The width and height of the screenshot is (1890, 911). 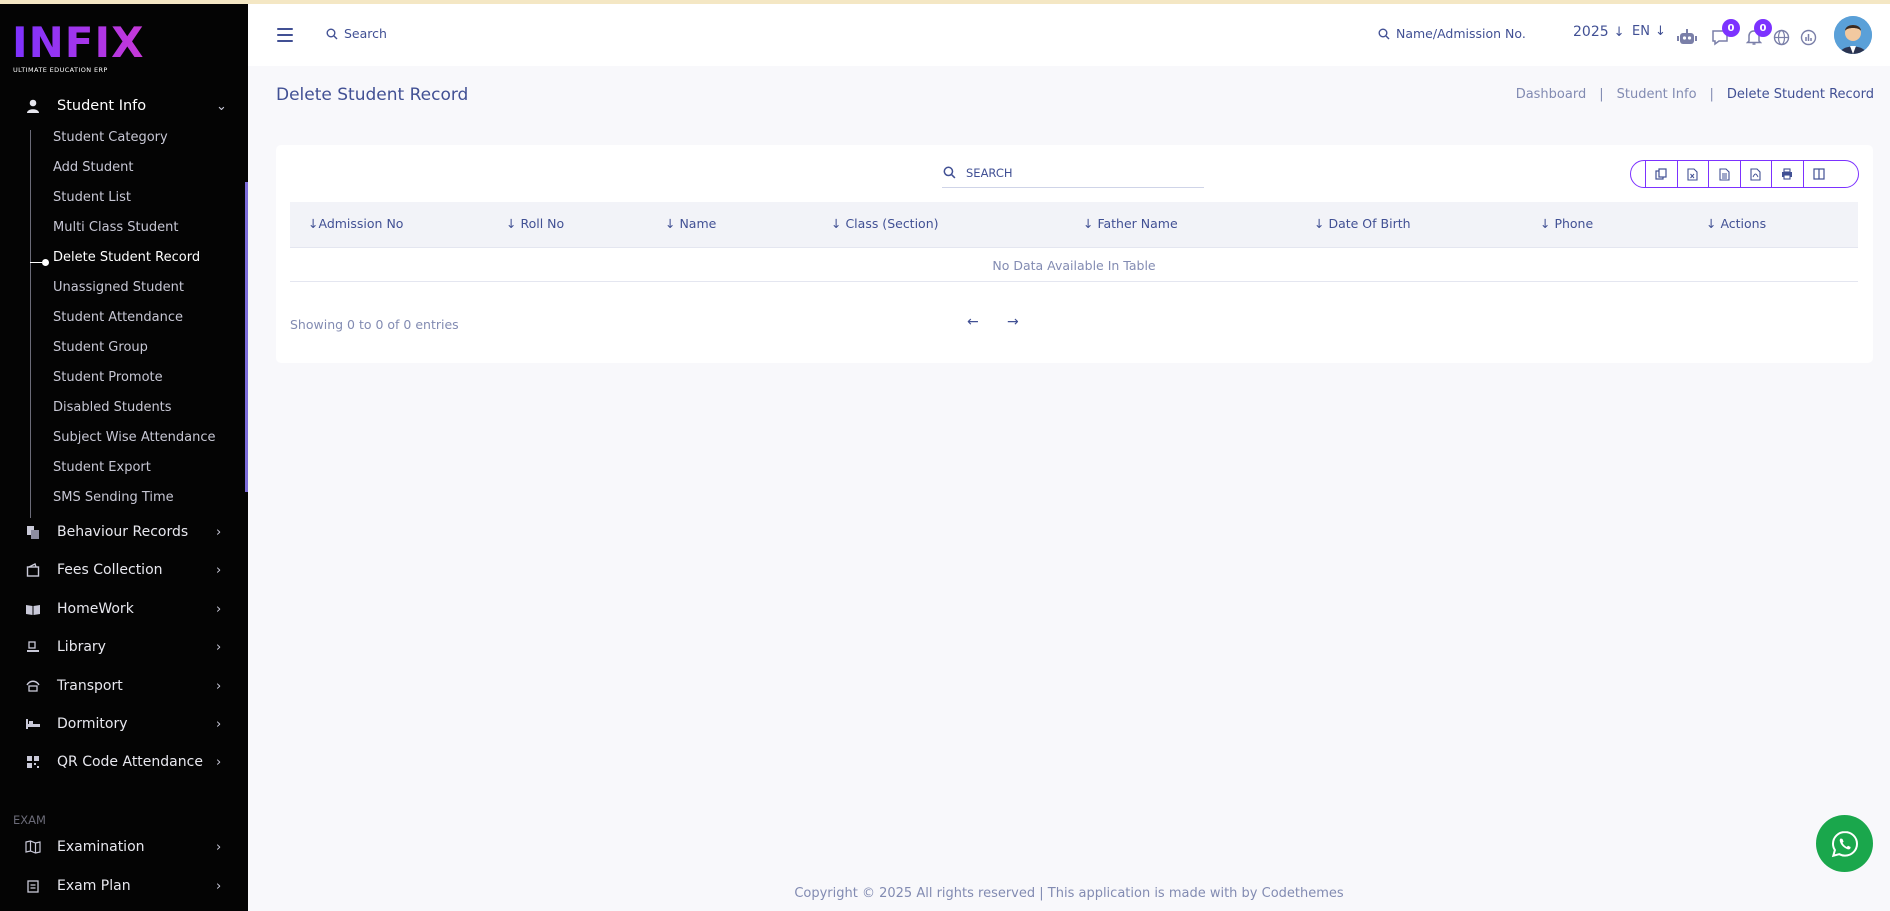 What do you see at coordinates (1692, 174) in the screenshot?
I see `excel-button` at bounding box center [1692, 174].